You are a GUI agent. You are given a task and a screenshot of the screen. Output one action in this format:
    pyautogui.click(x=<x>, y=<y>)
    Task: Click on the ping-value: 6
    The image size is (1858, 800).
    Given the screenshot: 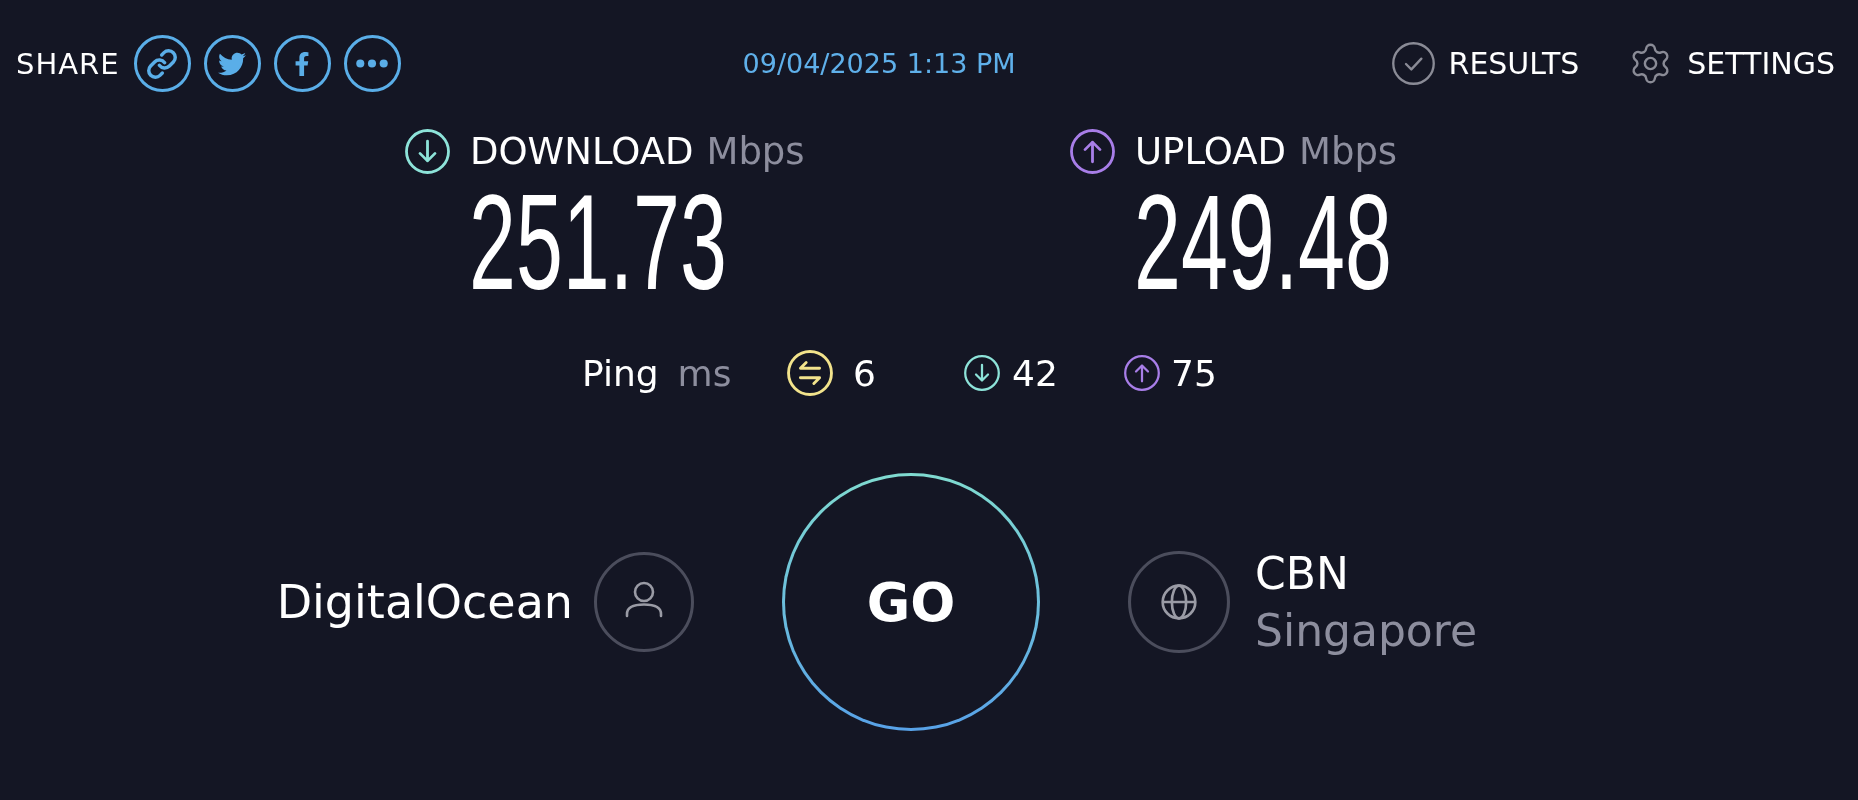 What is the action you would take?
    pyautogui.click(x=864, y=373)
    